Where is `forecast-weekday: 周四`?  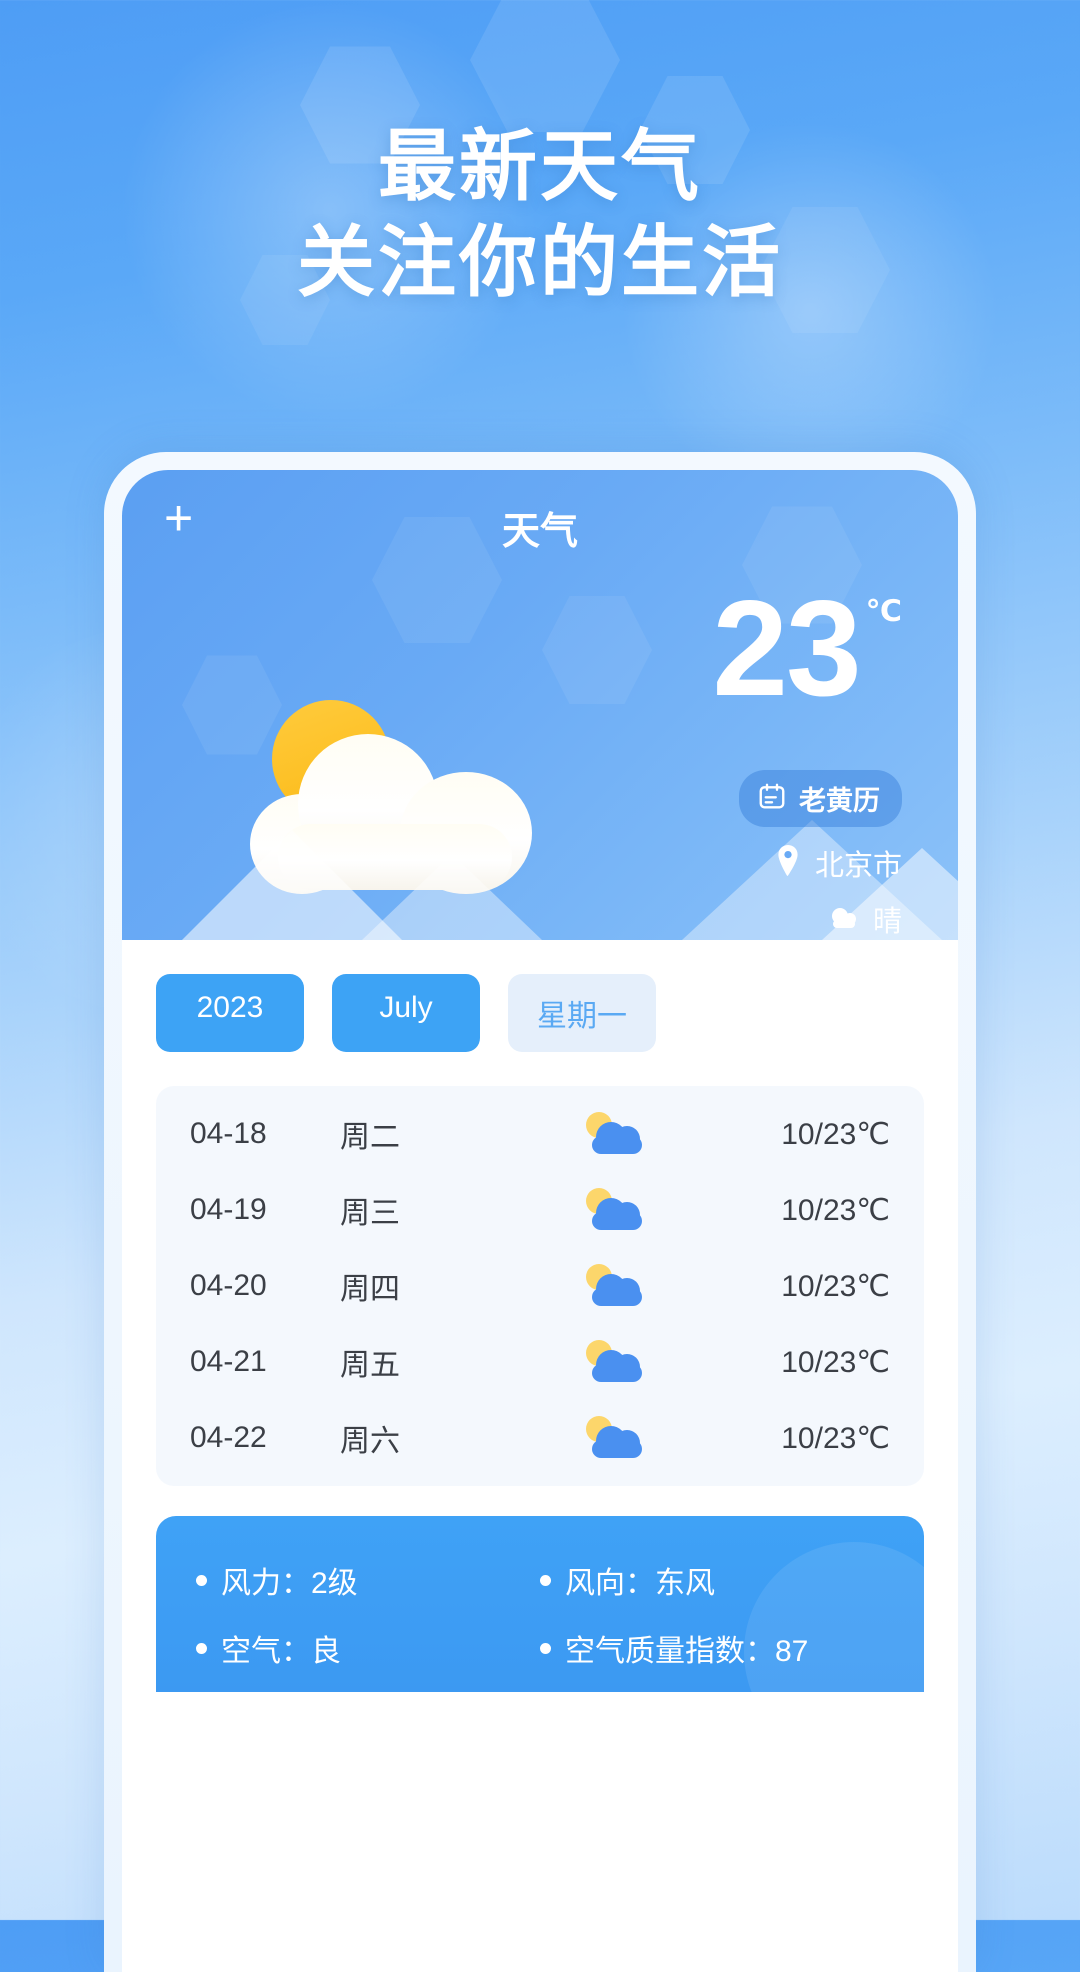
forecast-weekday: 周四 is located at coordinates (370, 1289).